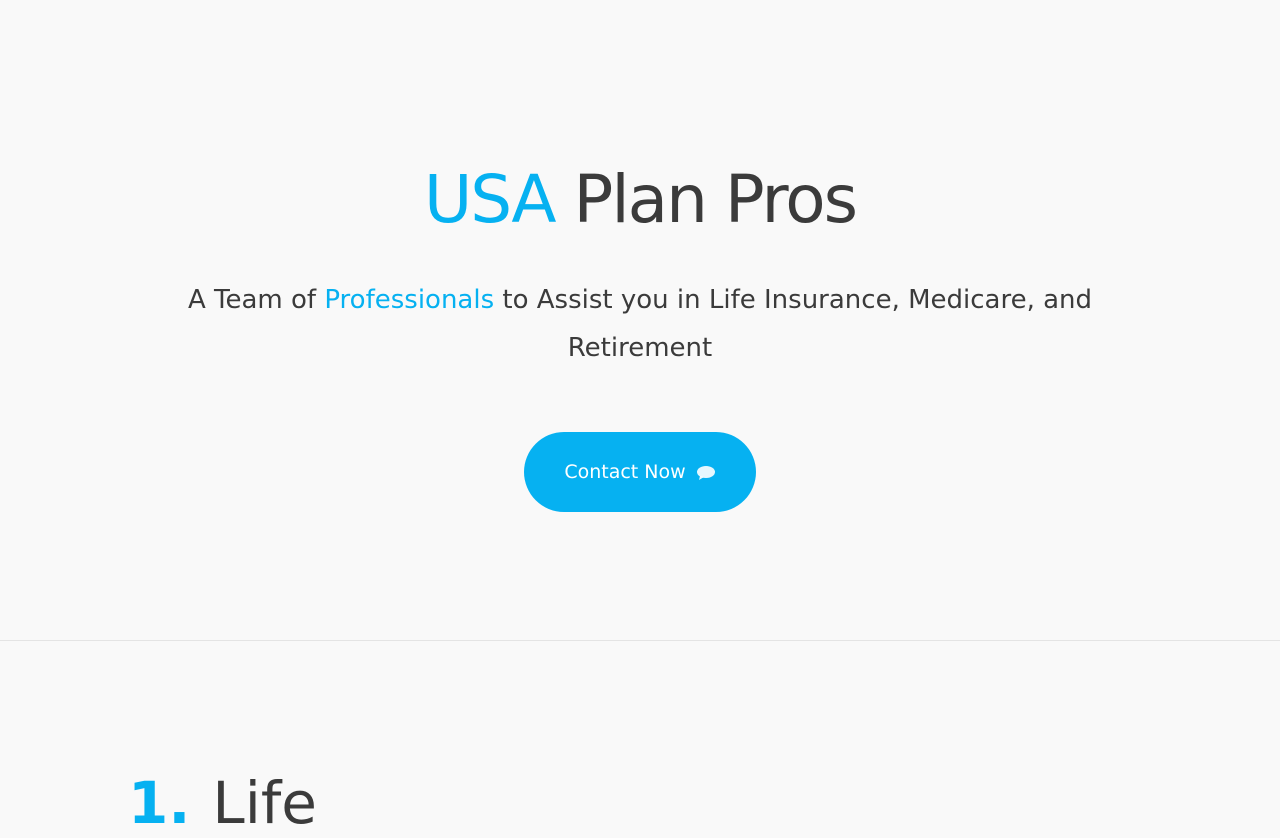 Image resolution: width=1280 pixels, height=838 pixels. Describe the element at coordinates (264, 803) in the screenshot. I see `section-heading-text: Life` at that location.